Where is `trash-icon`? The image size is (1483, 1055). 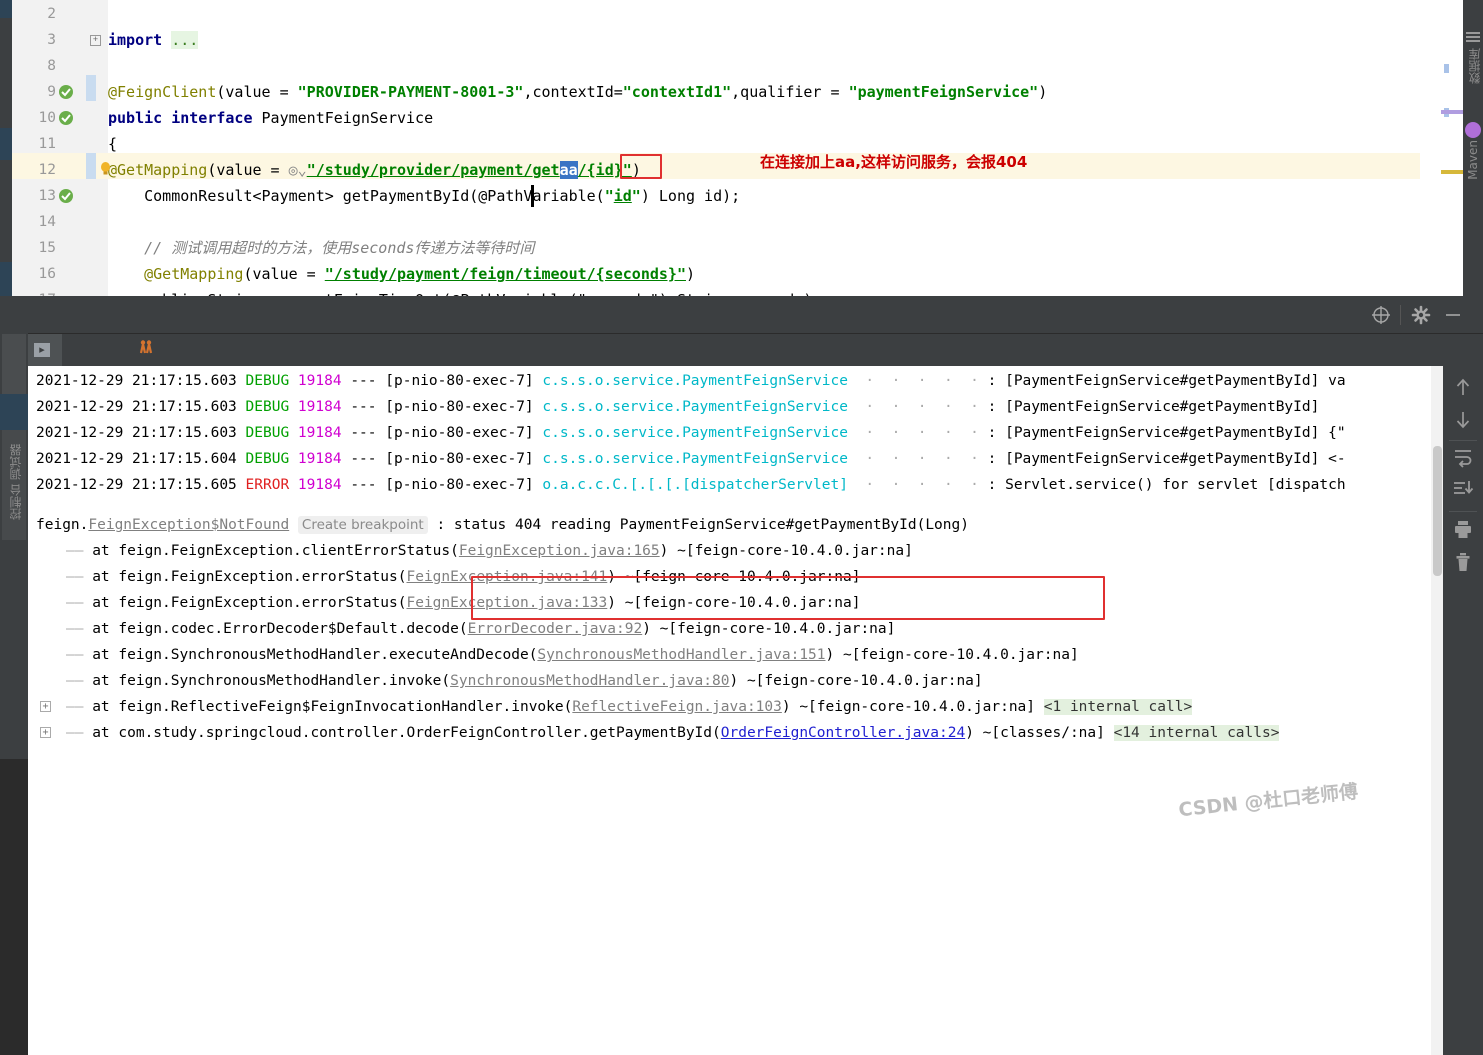 trash-icon is located at coordinates (1463, 562).